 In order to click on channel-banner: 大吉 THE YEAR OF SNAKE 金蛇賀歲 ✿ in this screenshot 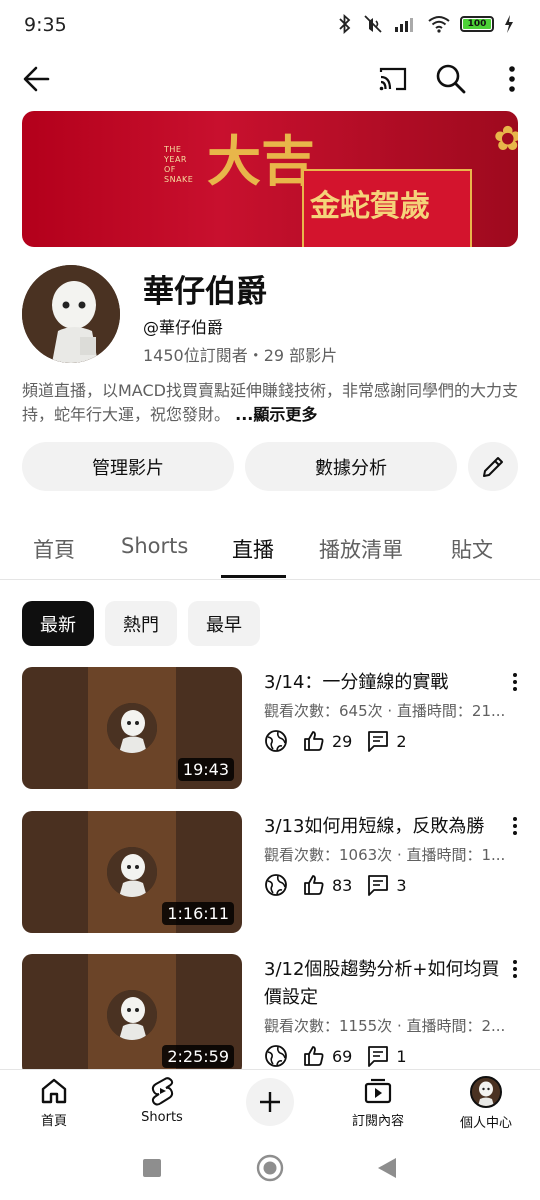, I will do `click(270, 179)`.